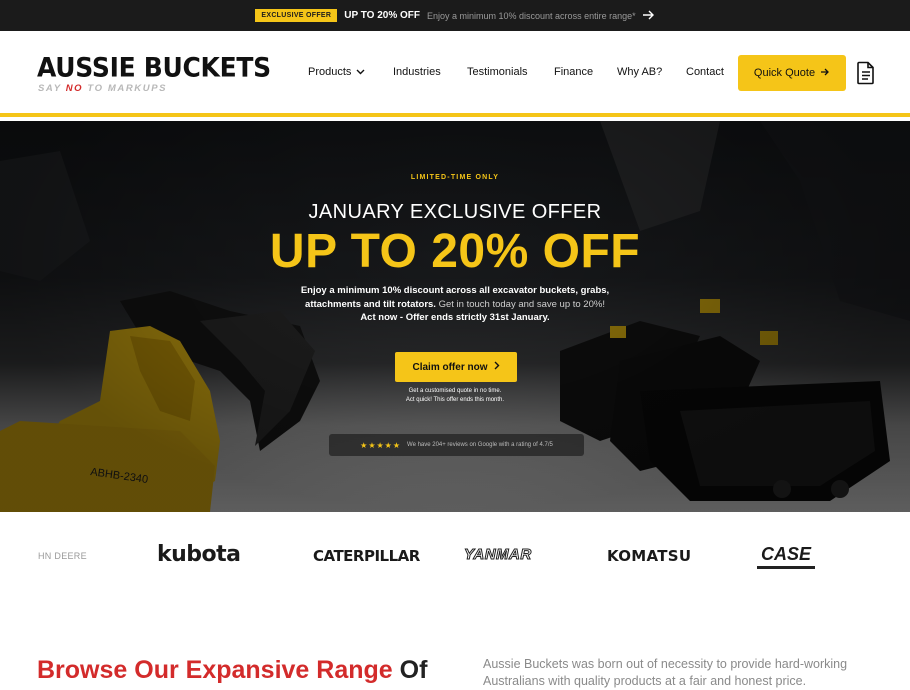 The width and height of the screenshot is (910, 690). What do you see at coordinates (455, 251) in the screenshot?
I see `hero-title: UP TO 20% OFF` at bounding box center [455, 251].